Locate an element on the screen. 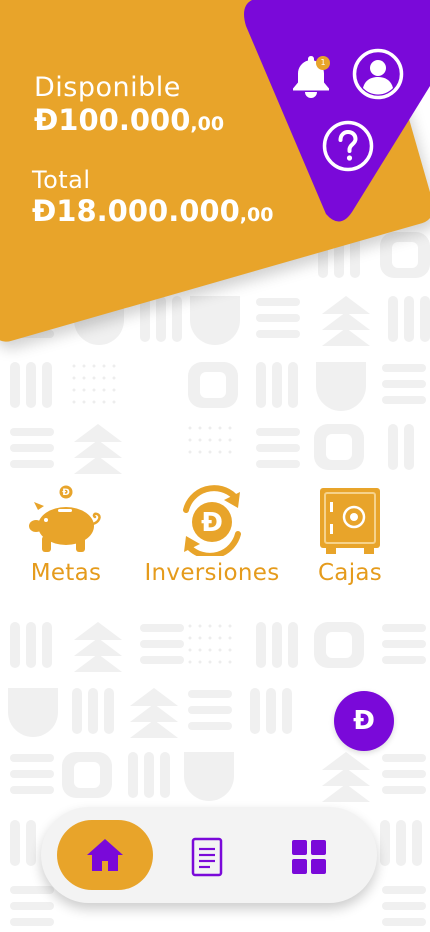 The image size is (430, 932). available-balance-value: Đ100.000 is located at coordinates (112, 120).